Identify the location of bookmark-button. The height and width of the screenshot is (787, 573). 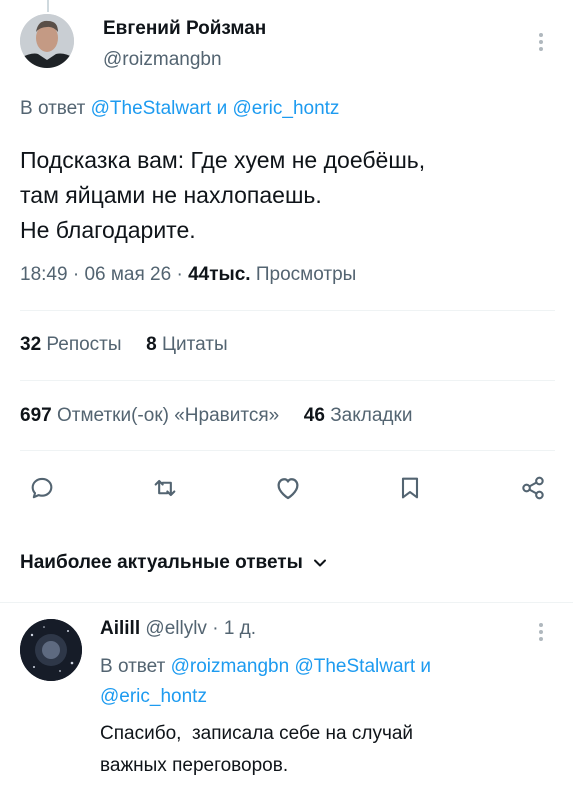
(410, 488).